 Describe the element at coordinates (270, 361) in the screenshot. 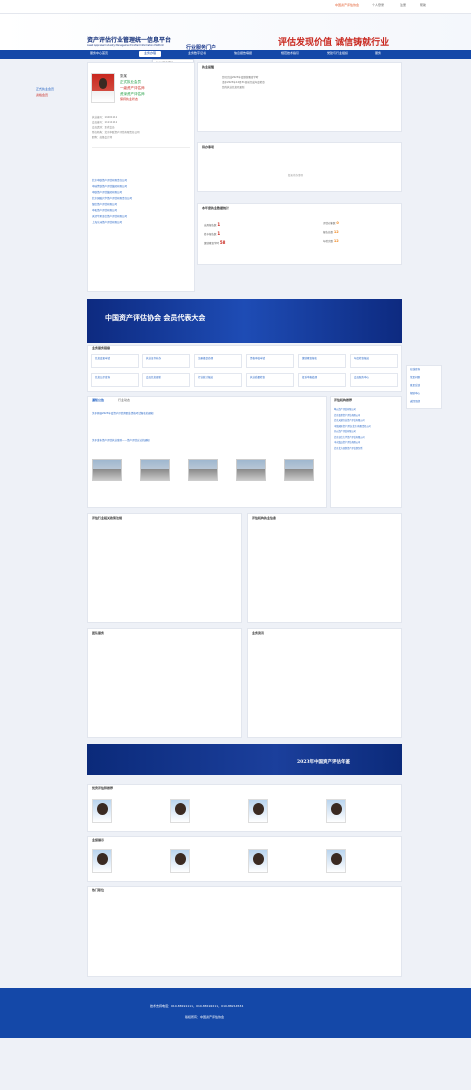

I see `quick-card: 资格审核申请` at that location.